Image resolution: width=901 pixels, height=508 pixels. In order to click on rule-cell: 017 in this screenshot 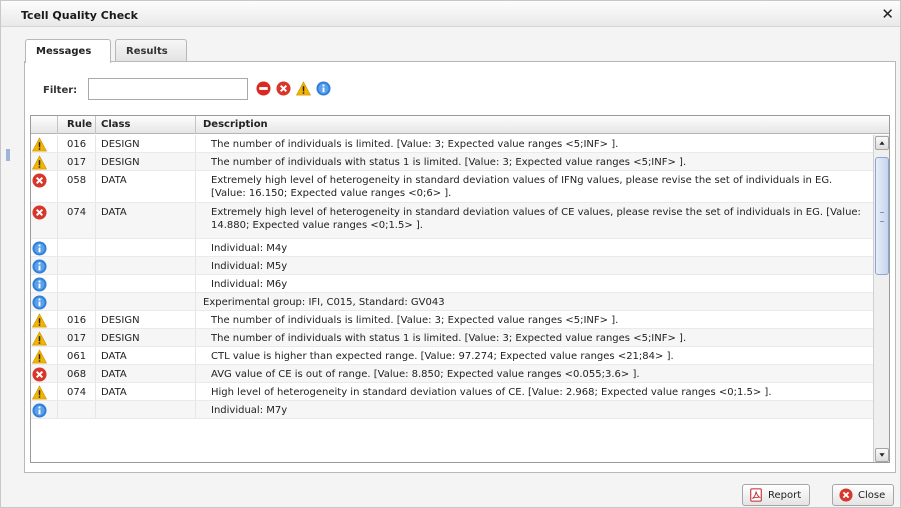, I will do `click(77, 162)`.